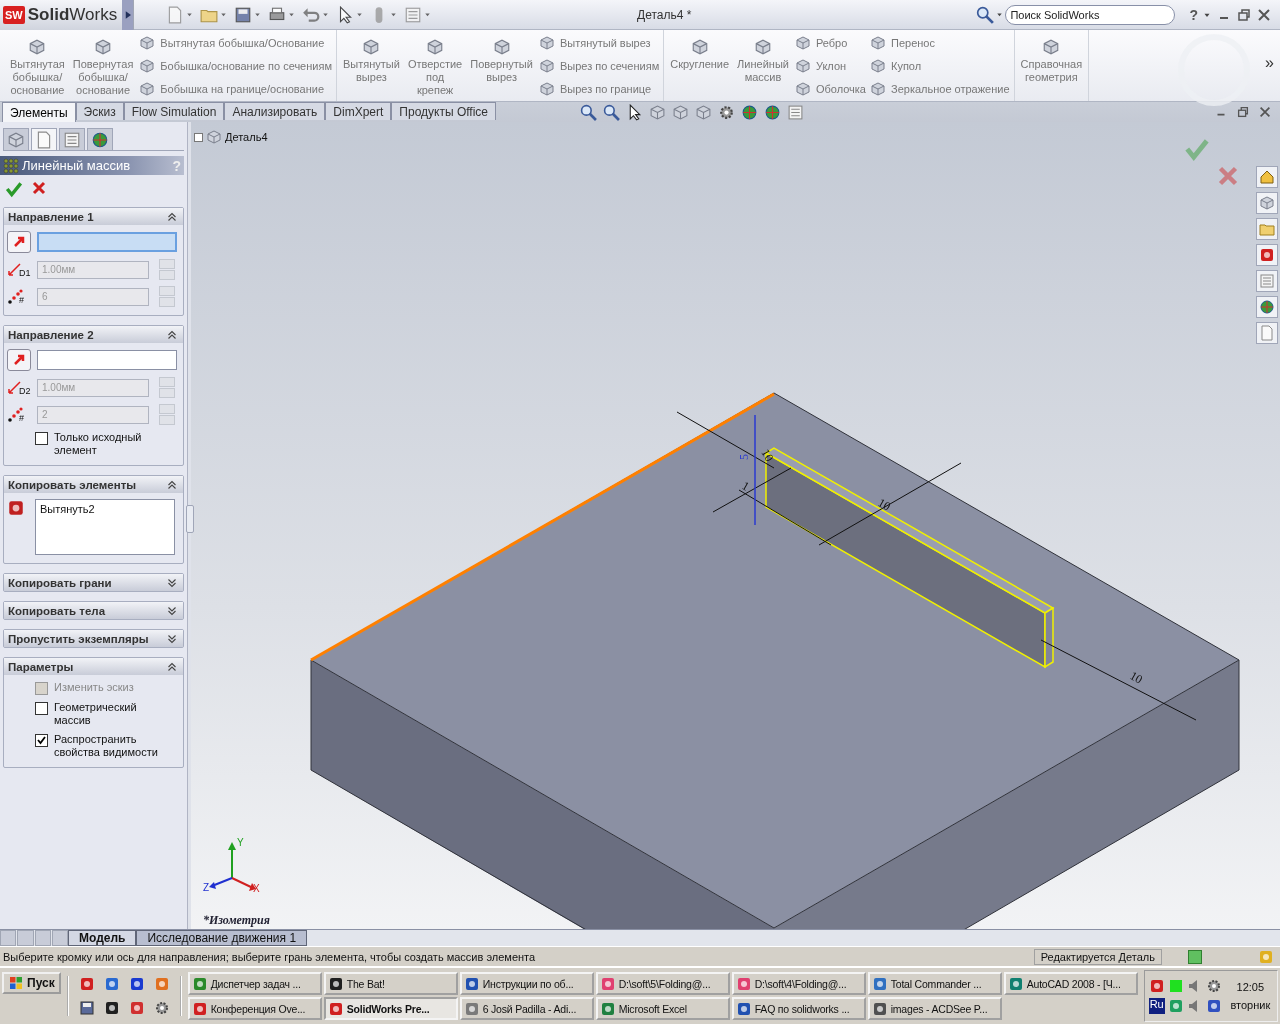 This screenshot has width=1280, height=1024. Describe the element at coordinates (1267, 229) in the screenshot. I see `folder-icon` at that location.